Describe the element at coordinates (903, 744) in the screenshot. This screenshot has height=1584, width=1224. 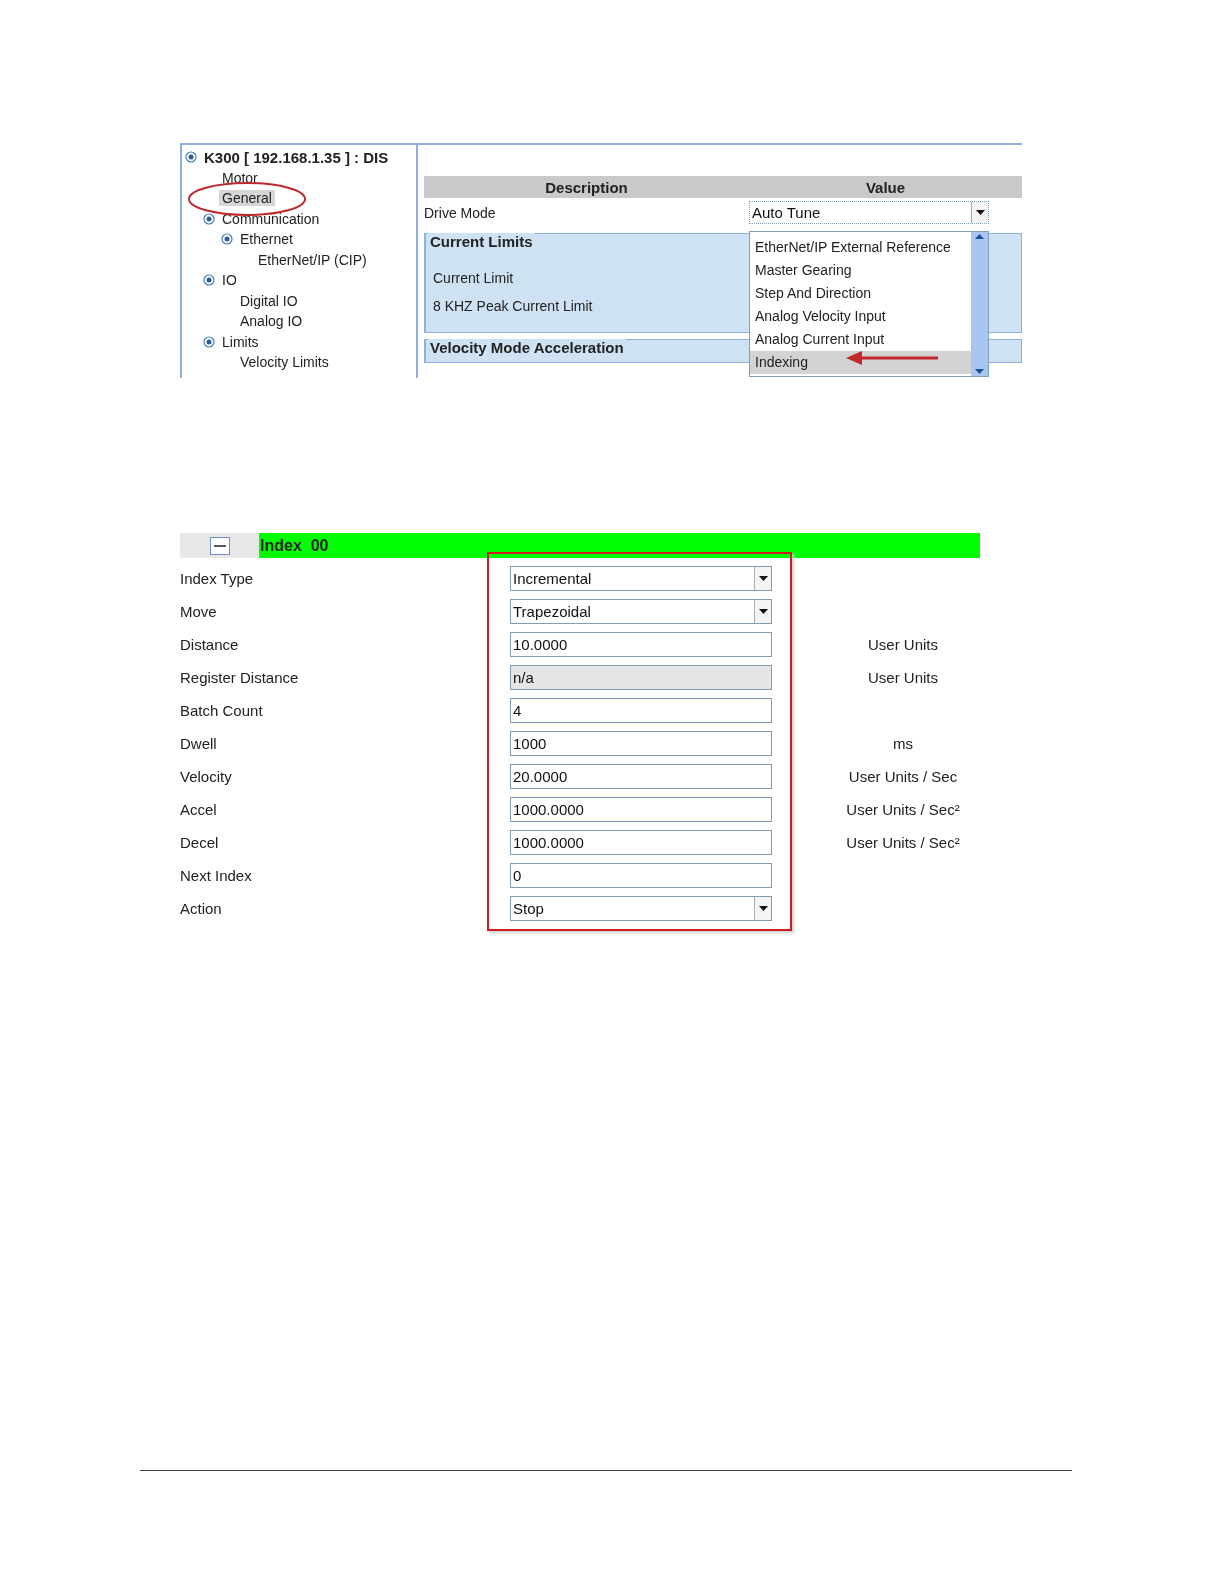
I see `unit-label: ms` at that location.